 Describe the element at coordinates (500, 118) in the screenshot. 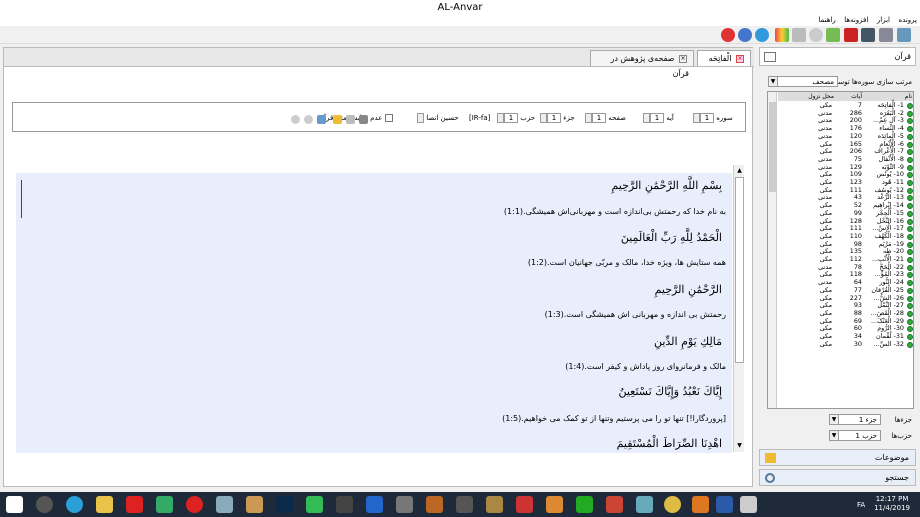

I see `hizb-spin-button` at that location.